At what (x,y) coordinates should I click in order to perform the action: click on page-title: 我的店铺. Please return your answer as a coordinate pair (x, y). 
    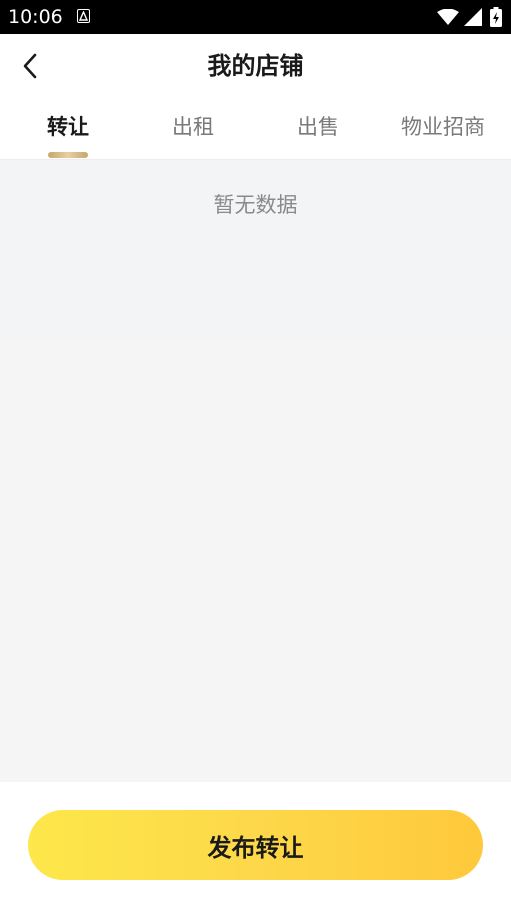
    Looking at the image, I should click on (255, 66).